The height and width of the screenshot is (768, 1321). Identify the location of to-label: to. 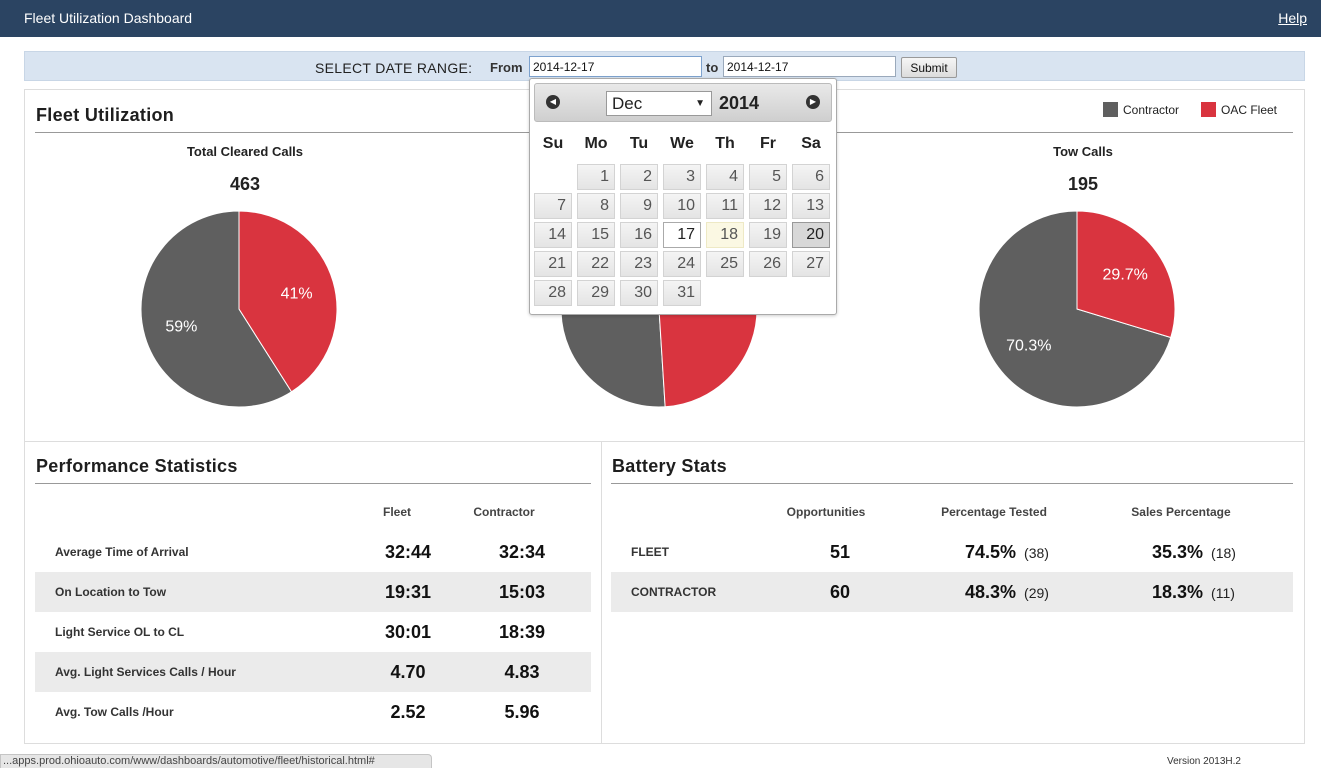
(712, 67).